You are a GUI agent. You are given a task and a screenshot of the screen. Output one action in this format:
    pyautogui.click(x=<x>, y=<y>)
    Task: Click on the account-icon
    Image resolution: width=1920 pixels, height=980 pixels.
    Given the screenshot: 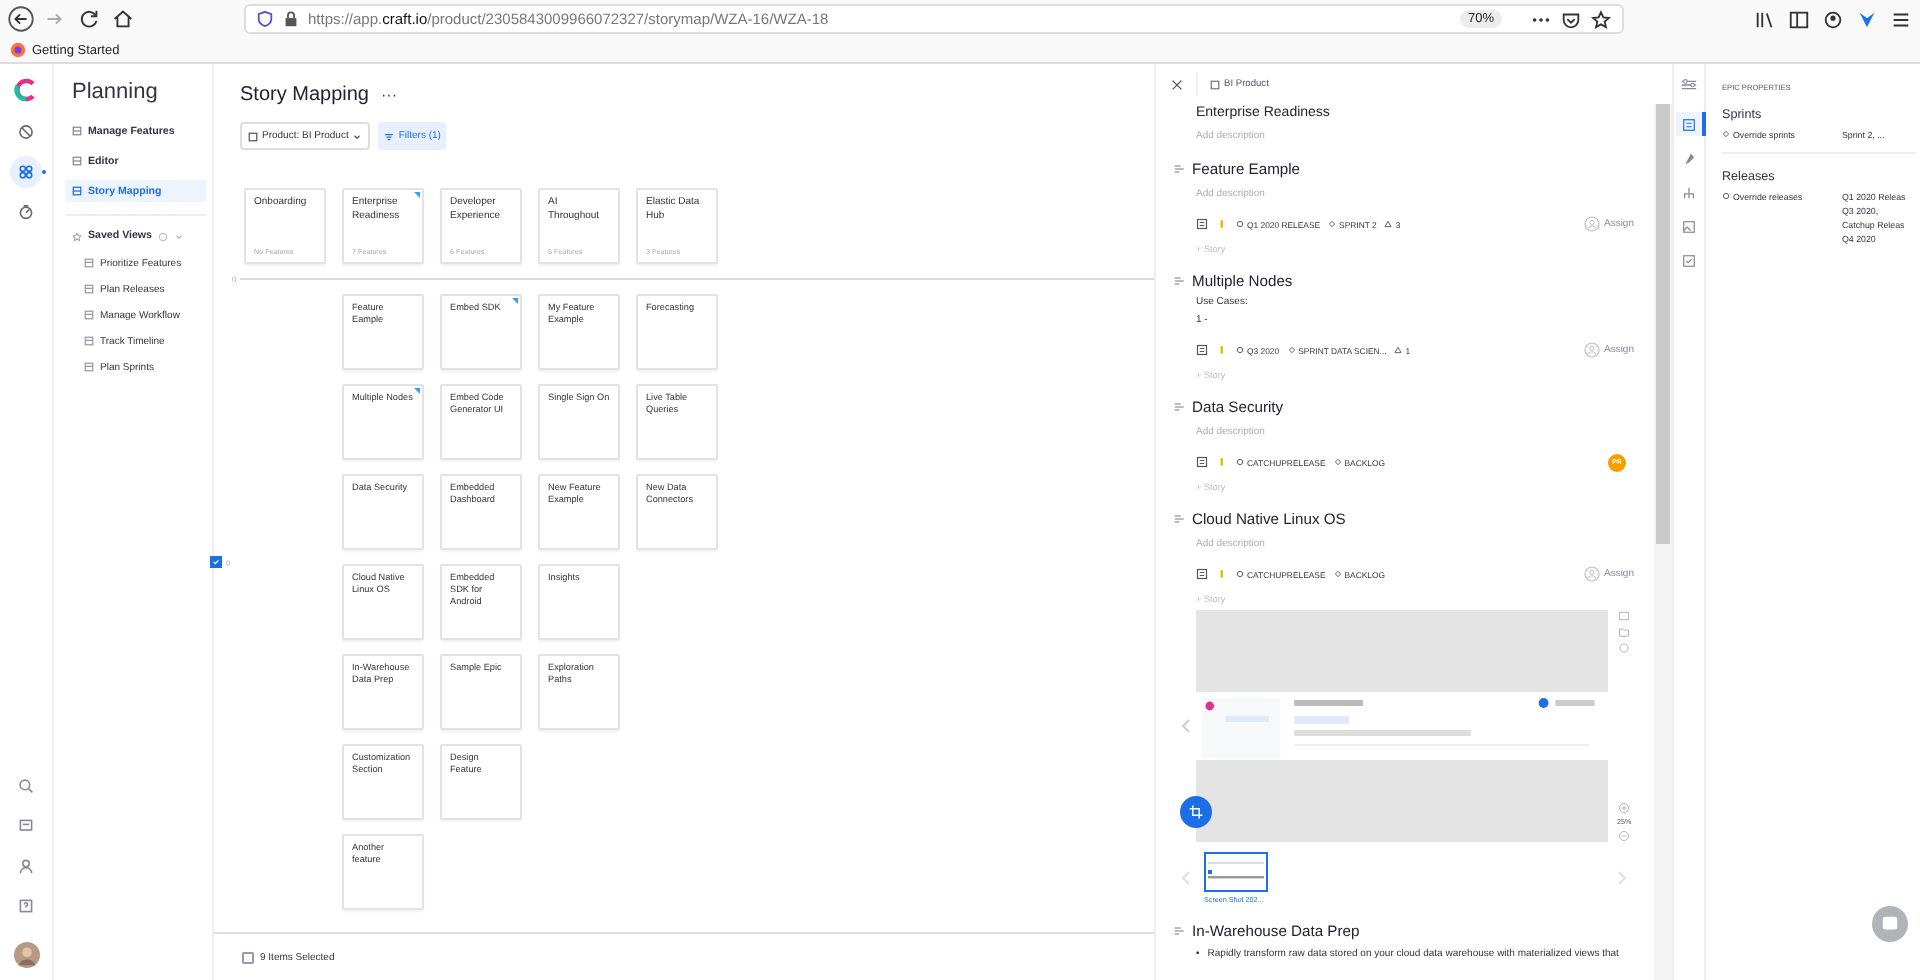 What is the action you would take?
    pyautogui.click(x=1833, y=19)
    